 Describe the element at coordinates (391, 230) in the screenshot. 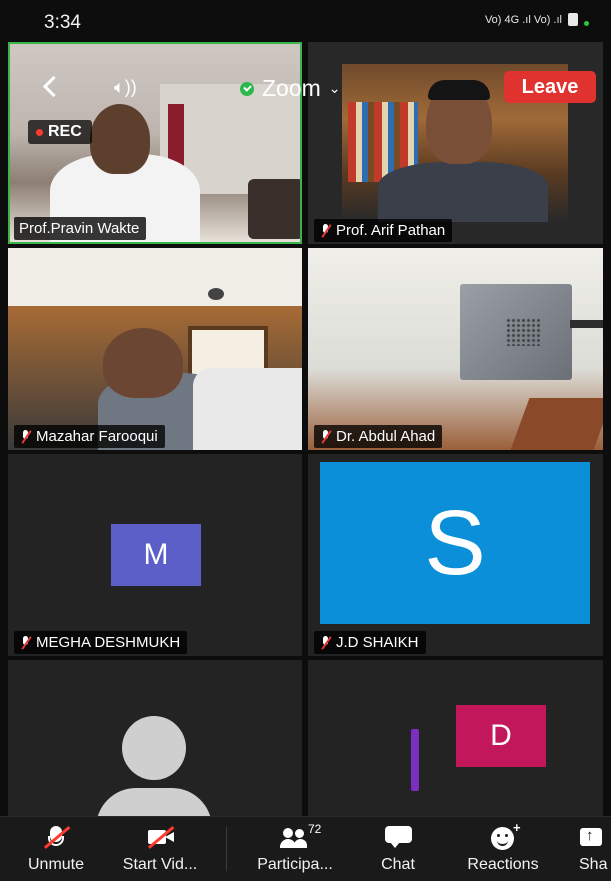

I see `participant-name: Prof. Arif Pathan` at that location.